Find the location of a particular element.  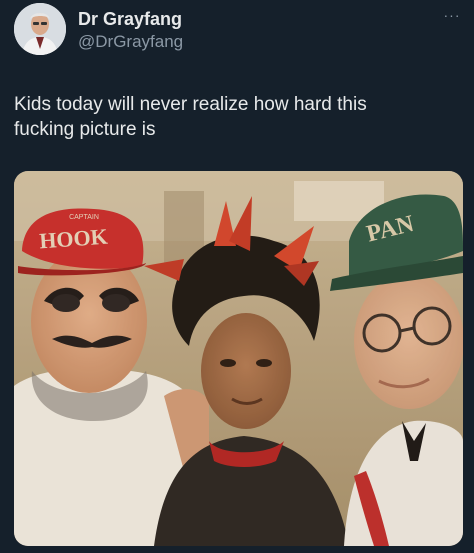

doctor-portrait-avatar-icon is located at coordinates (40, 29).